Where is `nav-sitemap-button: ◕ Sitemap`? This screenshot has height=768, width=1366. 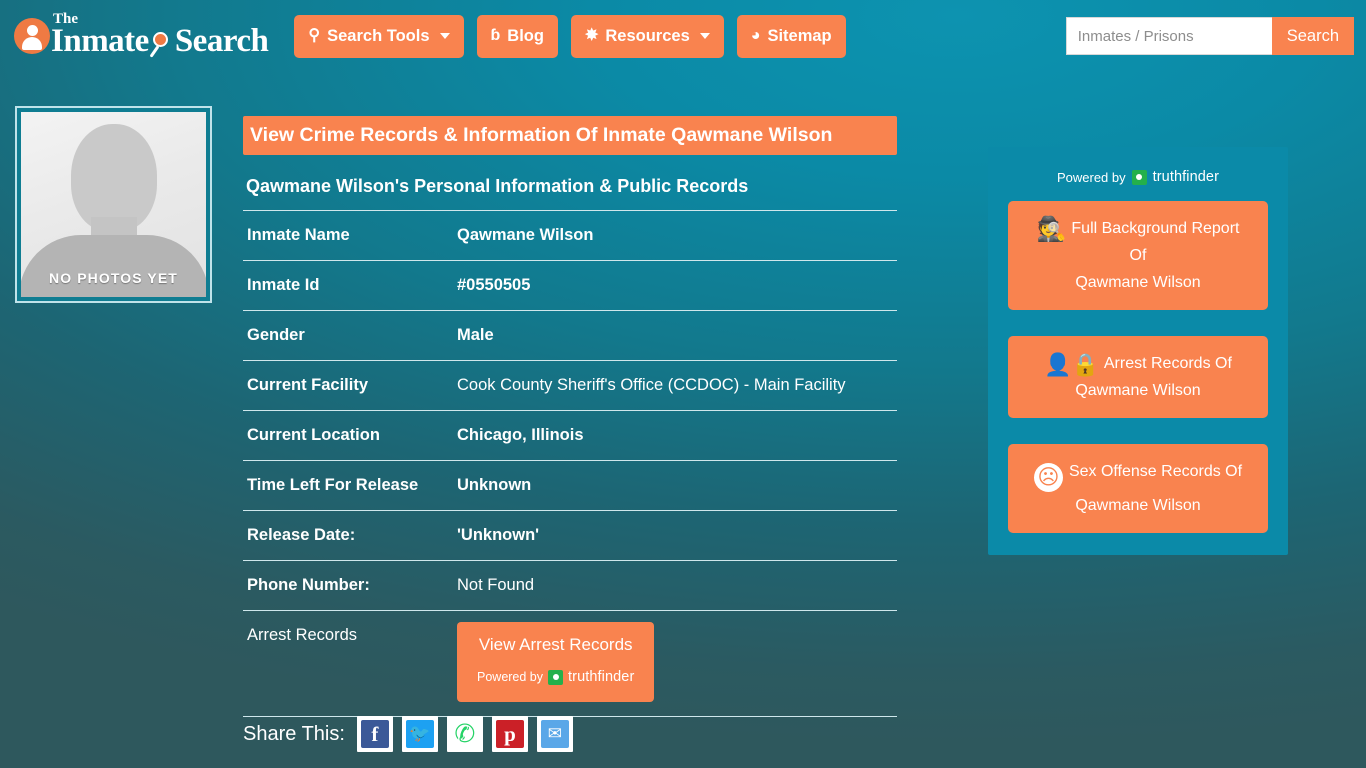 nav-sitemap-button: ◕ Sitemap is located at coordinates (791, 36).